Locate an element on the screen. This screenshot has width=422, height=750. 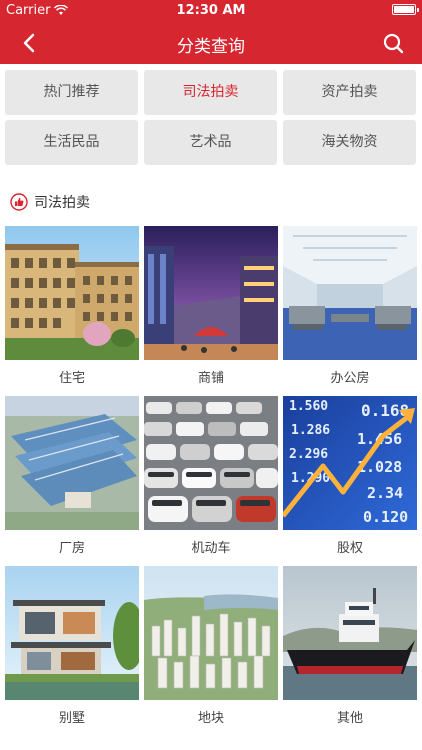
item-tile-shop: 商铺 is located at coordinates (211, 306).